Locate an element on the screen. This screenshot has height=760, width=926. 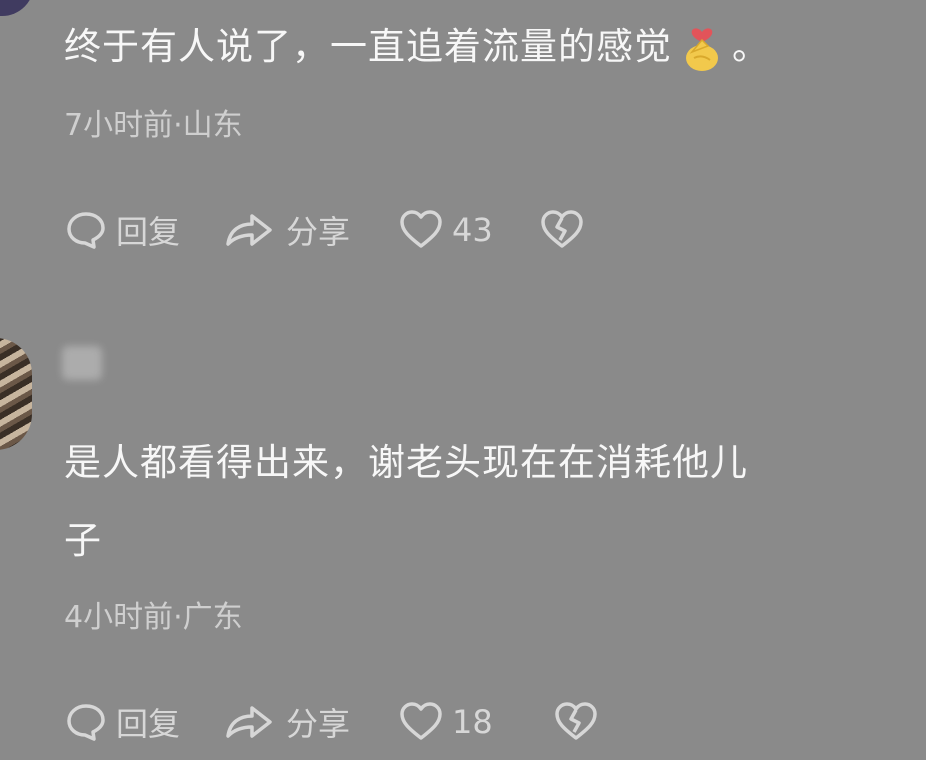
comment-text-container: 终于有人说了，一直追着流量的感觉 。 is located at coordinates (417, 47).